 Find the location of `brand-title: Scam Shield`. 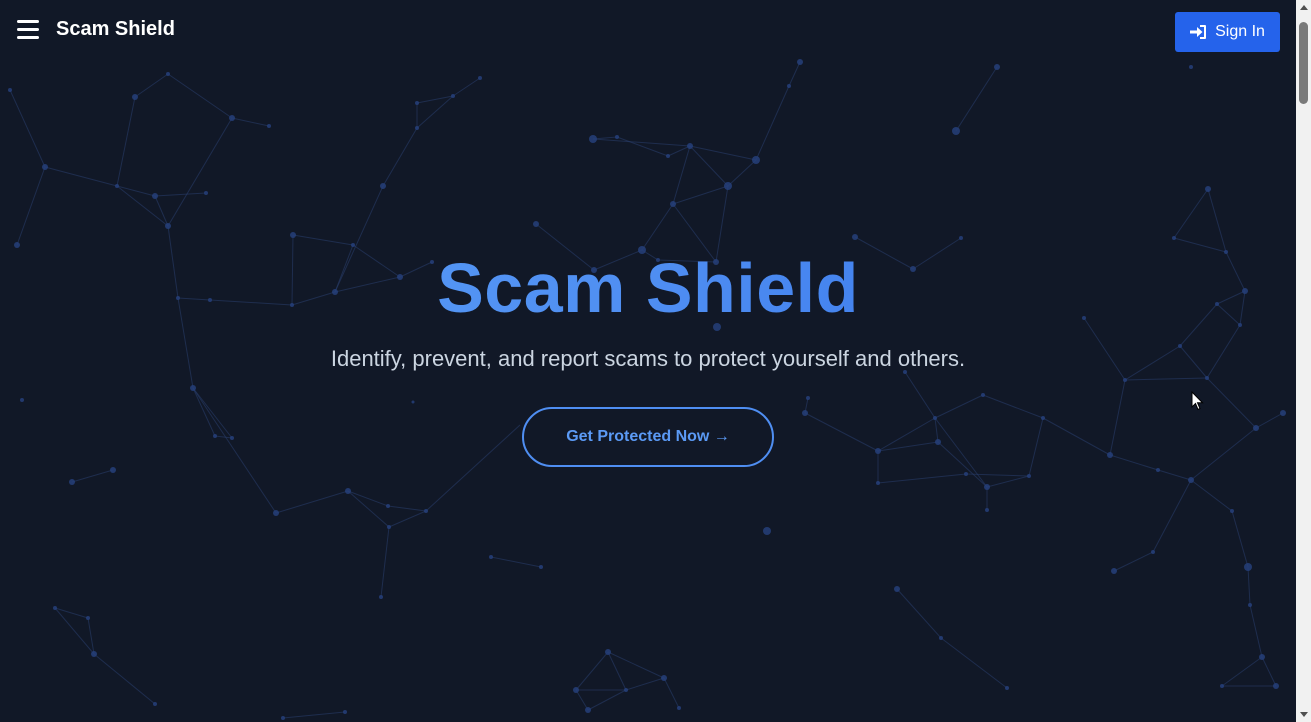

brand-title: Scam Shield is located at coordinates (115, 29).